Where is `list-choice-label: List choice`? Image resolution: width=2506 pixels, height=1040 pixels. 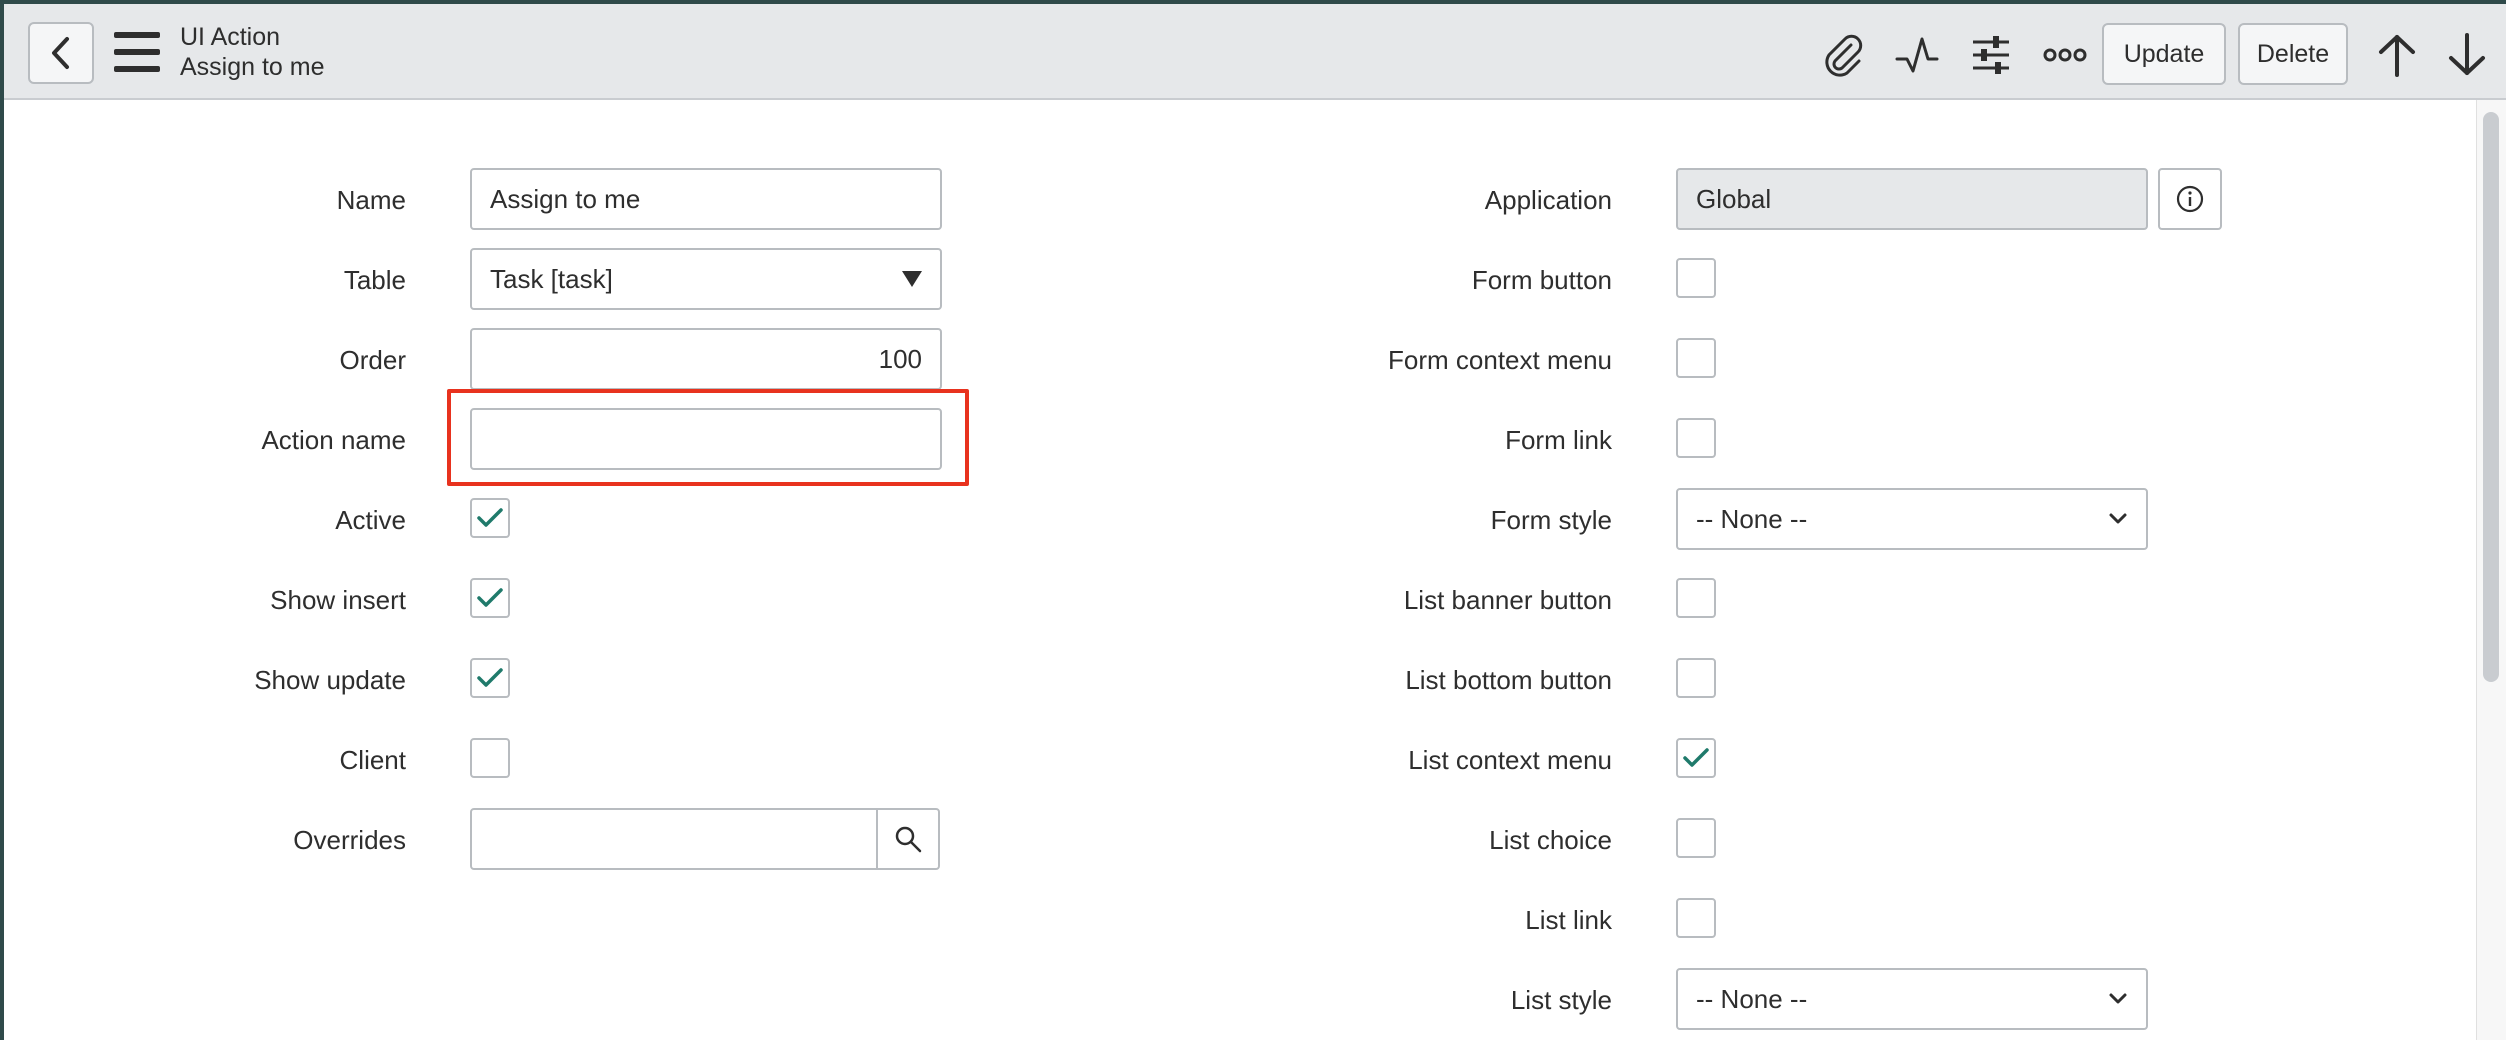 list-choice-label: List choice is located at coordinates (1550, 840).